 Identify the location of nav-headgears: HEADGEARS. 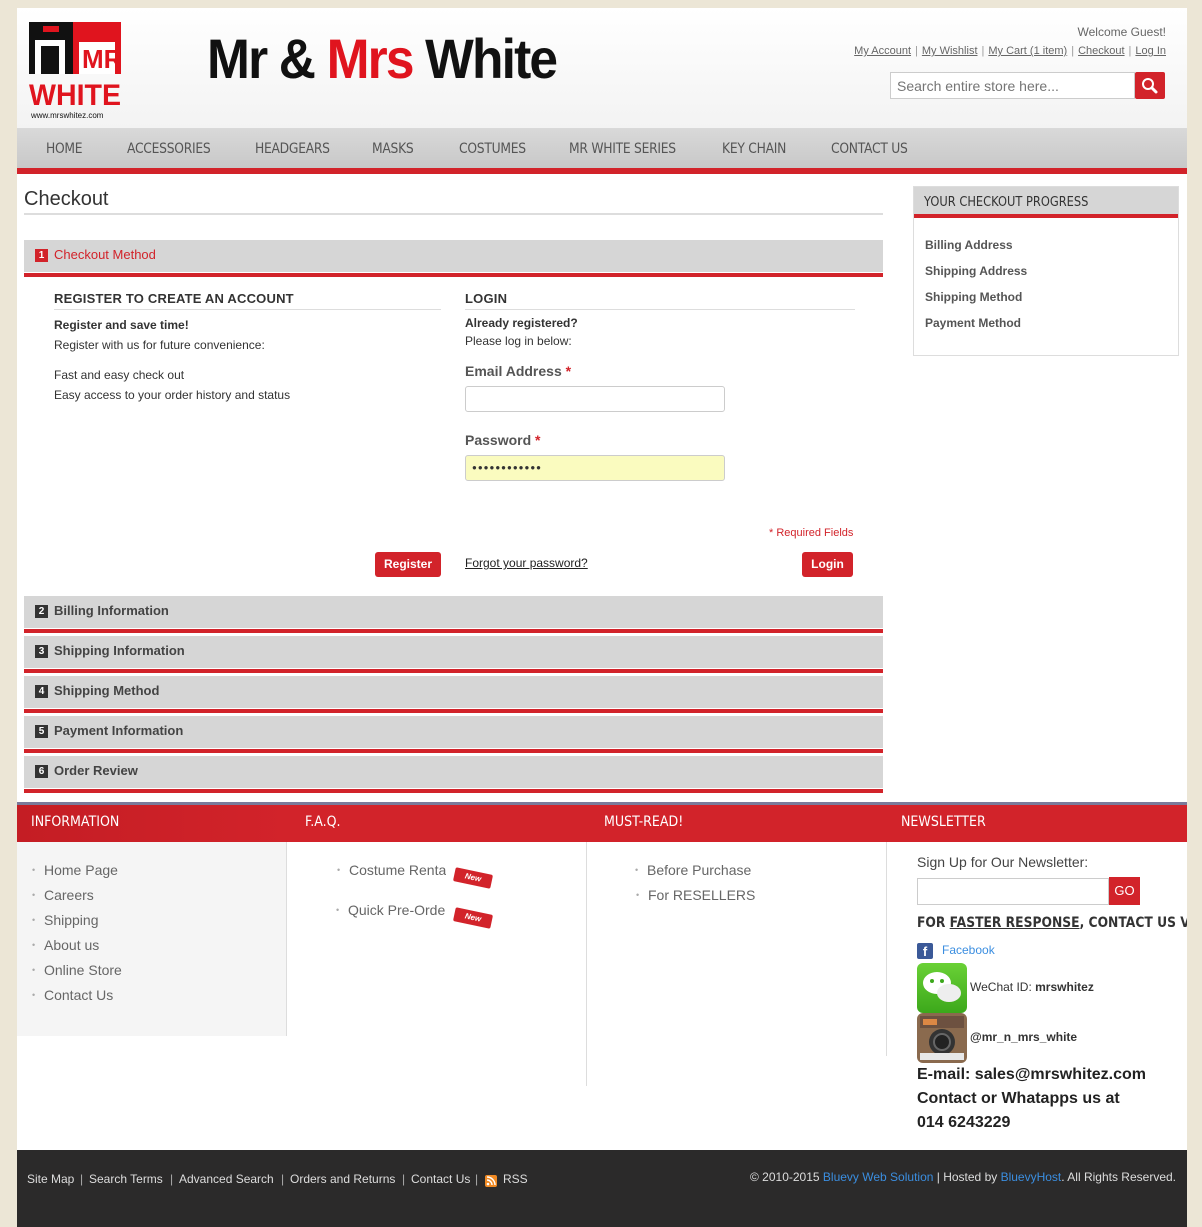
(292, 149).